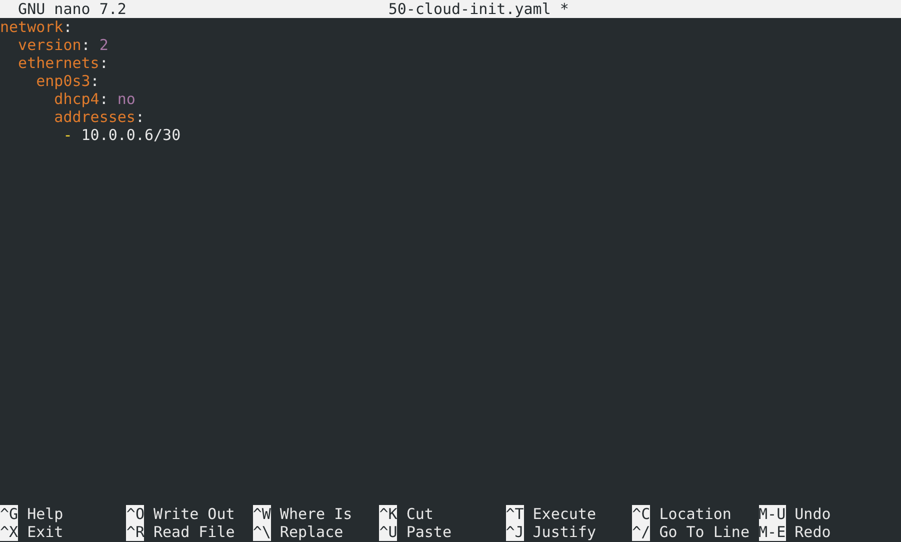  I want to click on code-line: version: 2, so click(63, 45).